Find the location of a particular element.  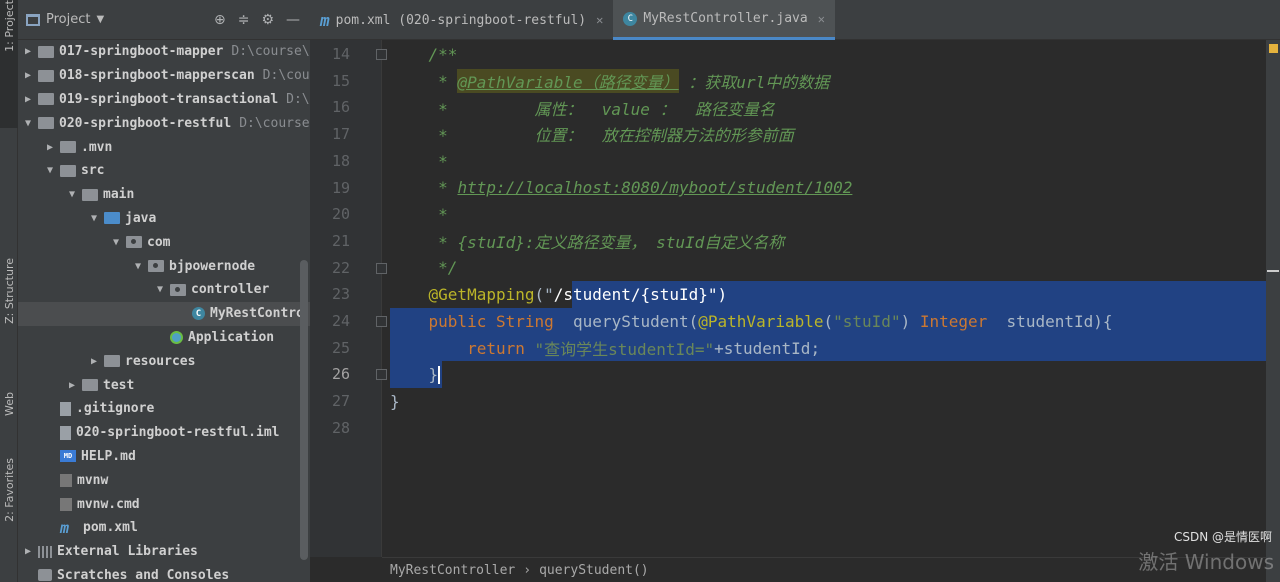

project-folder-icon is located at coordinates (33, 19).